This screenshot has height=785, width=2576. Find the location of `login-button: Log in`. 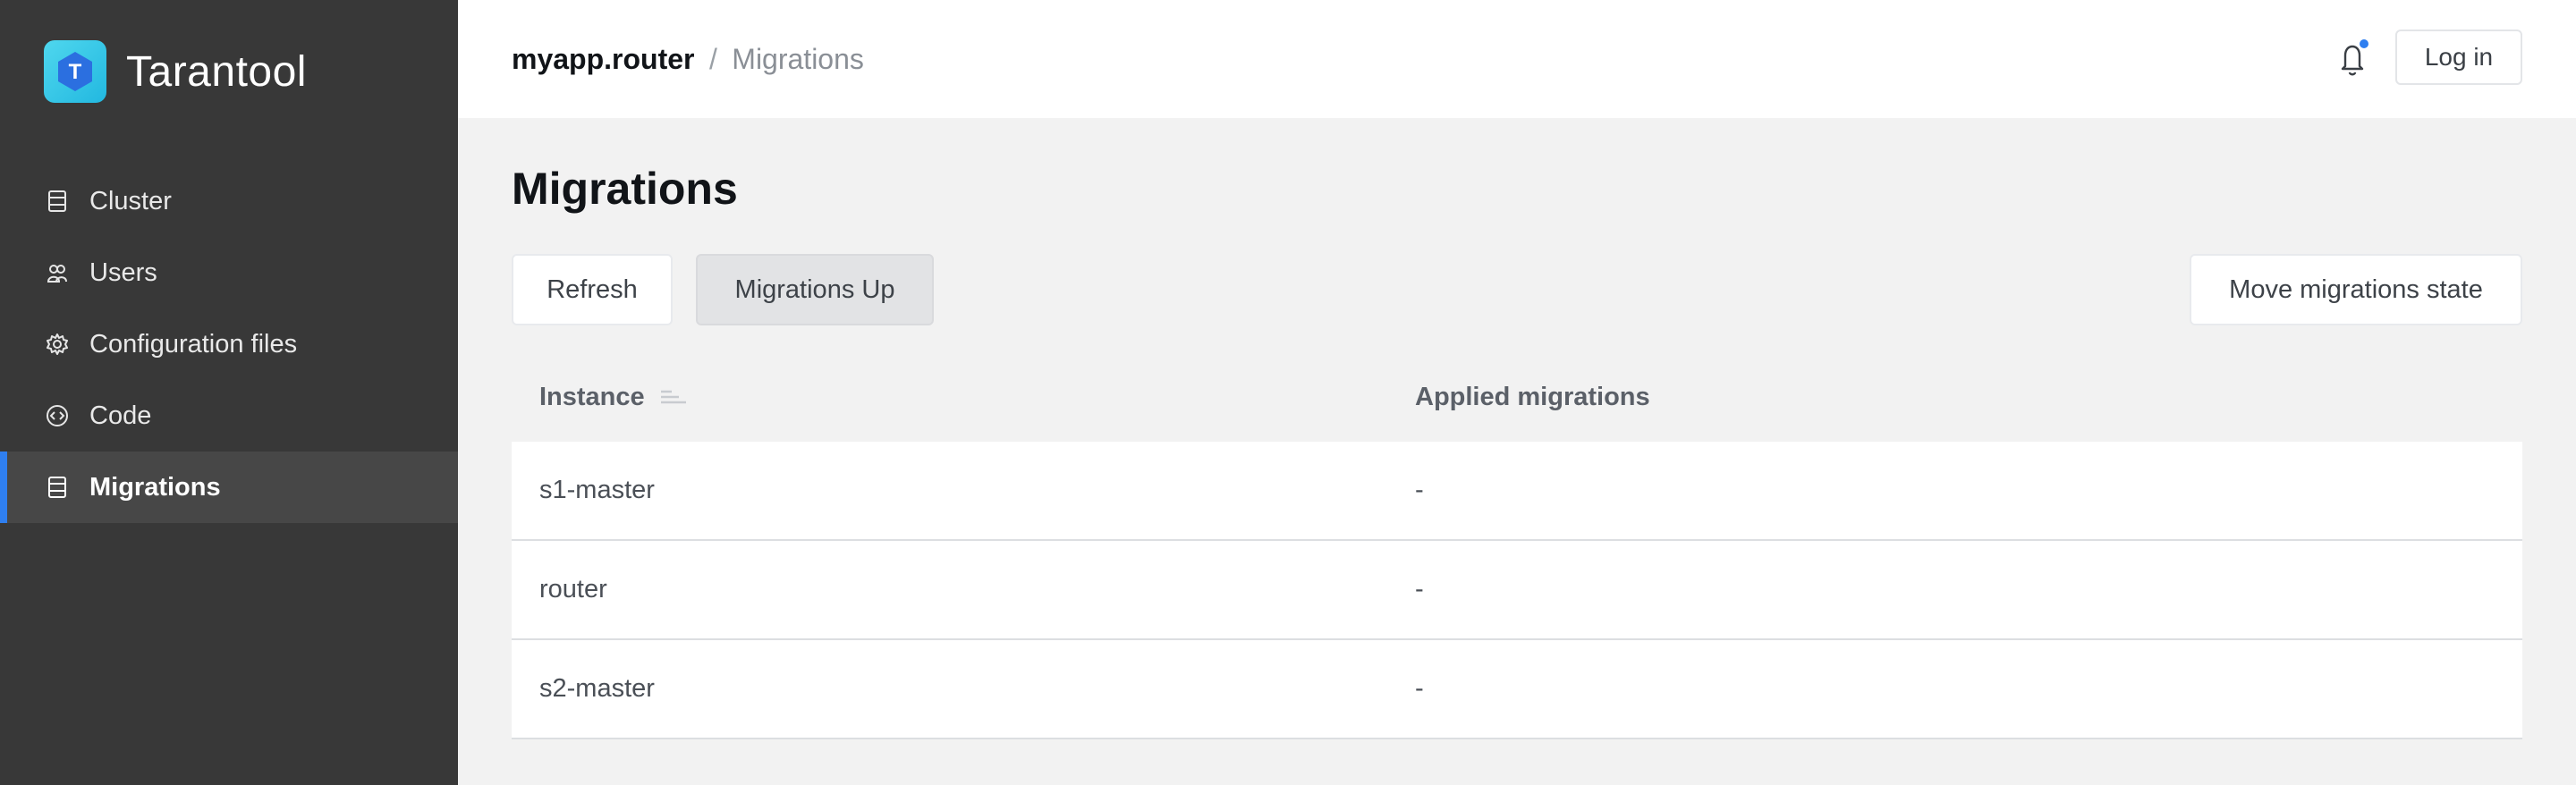

login-button: Log in is located at coordinates (2458, 57).